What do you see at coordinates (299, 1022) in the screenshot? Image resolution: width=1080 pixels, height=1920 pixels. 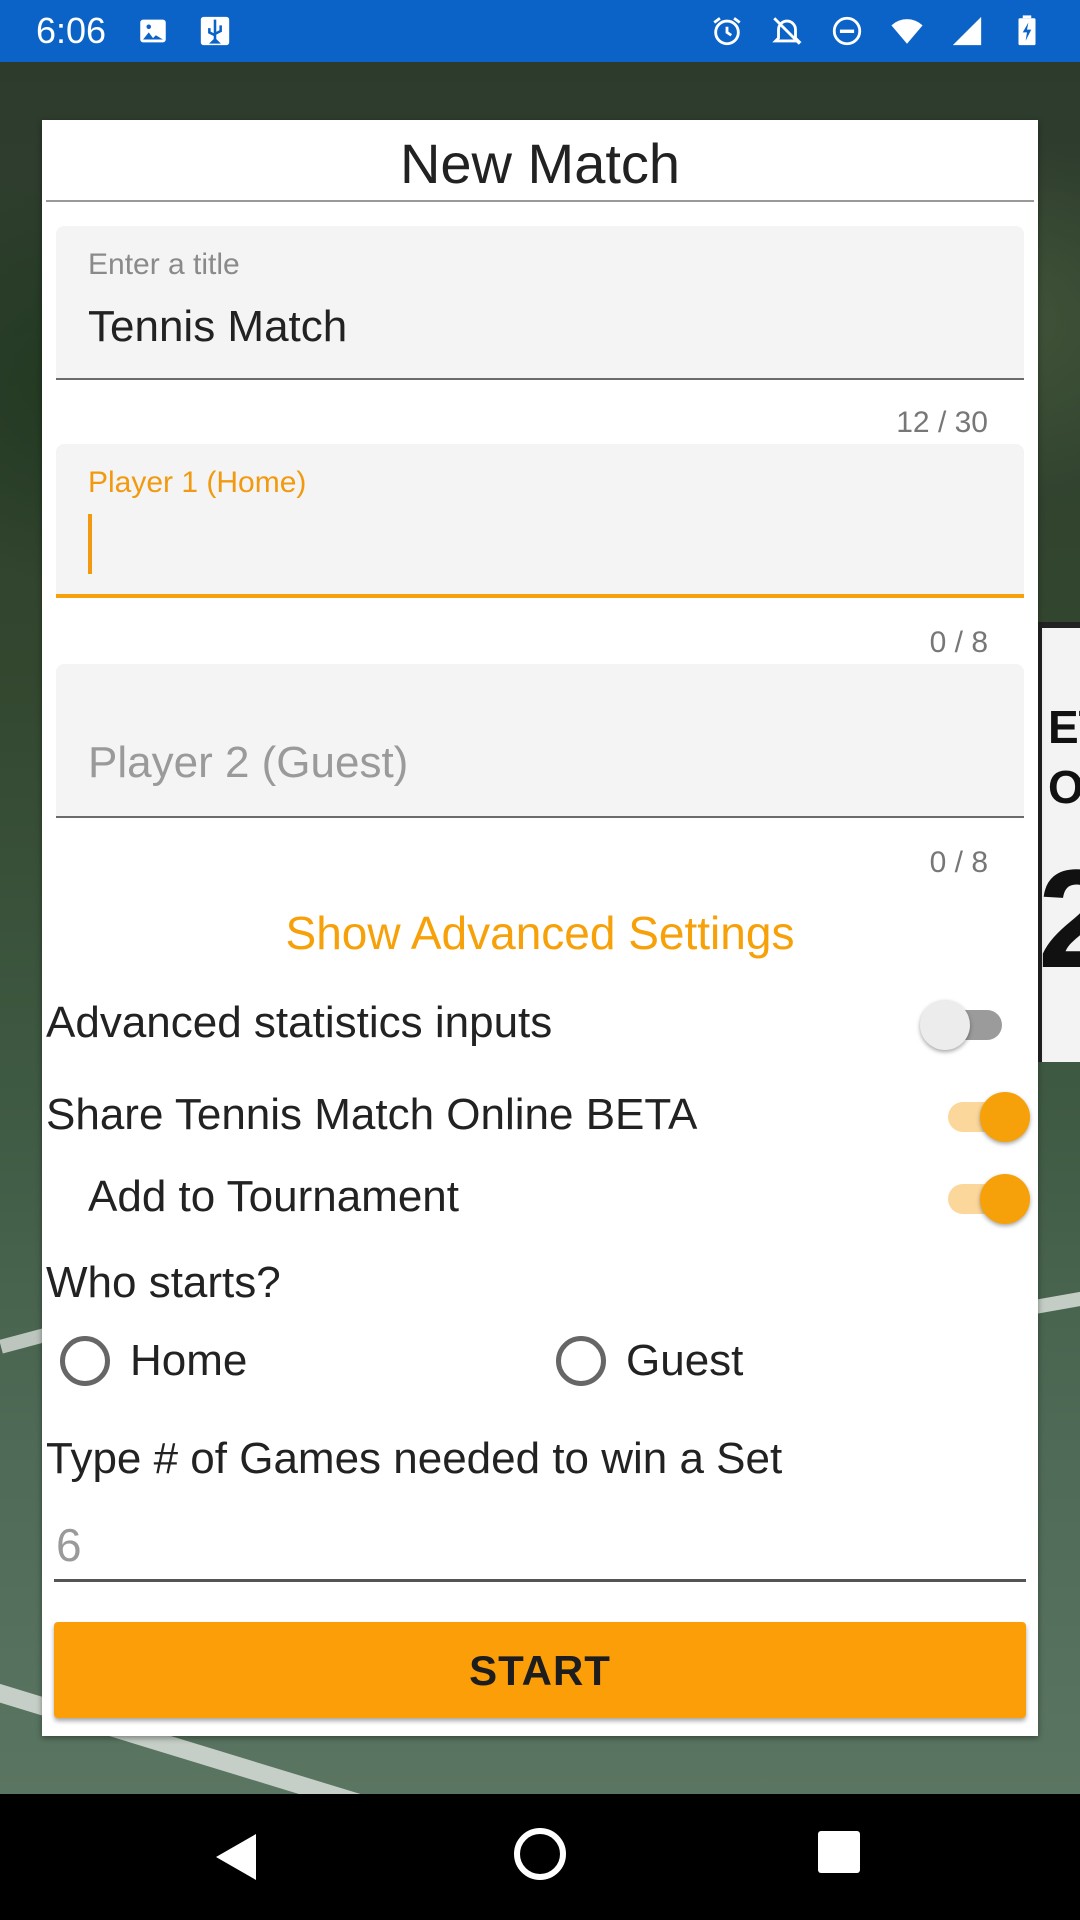 I see `advanced-statistics-label: Advanced statistics inputs` at bounding box center [299, 1022].